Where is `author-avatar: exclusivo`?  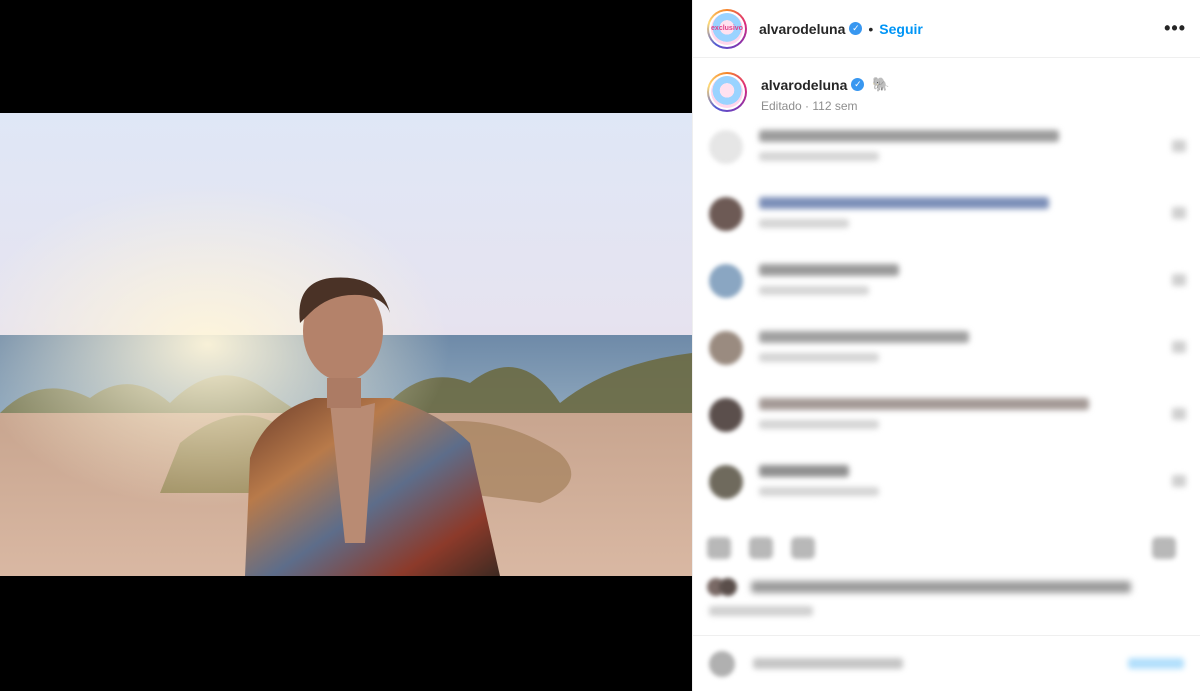 author-avatar: exclusivo is located at coordinates (727, 28).